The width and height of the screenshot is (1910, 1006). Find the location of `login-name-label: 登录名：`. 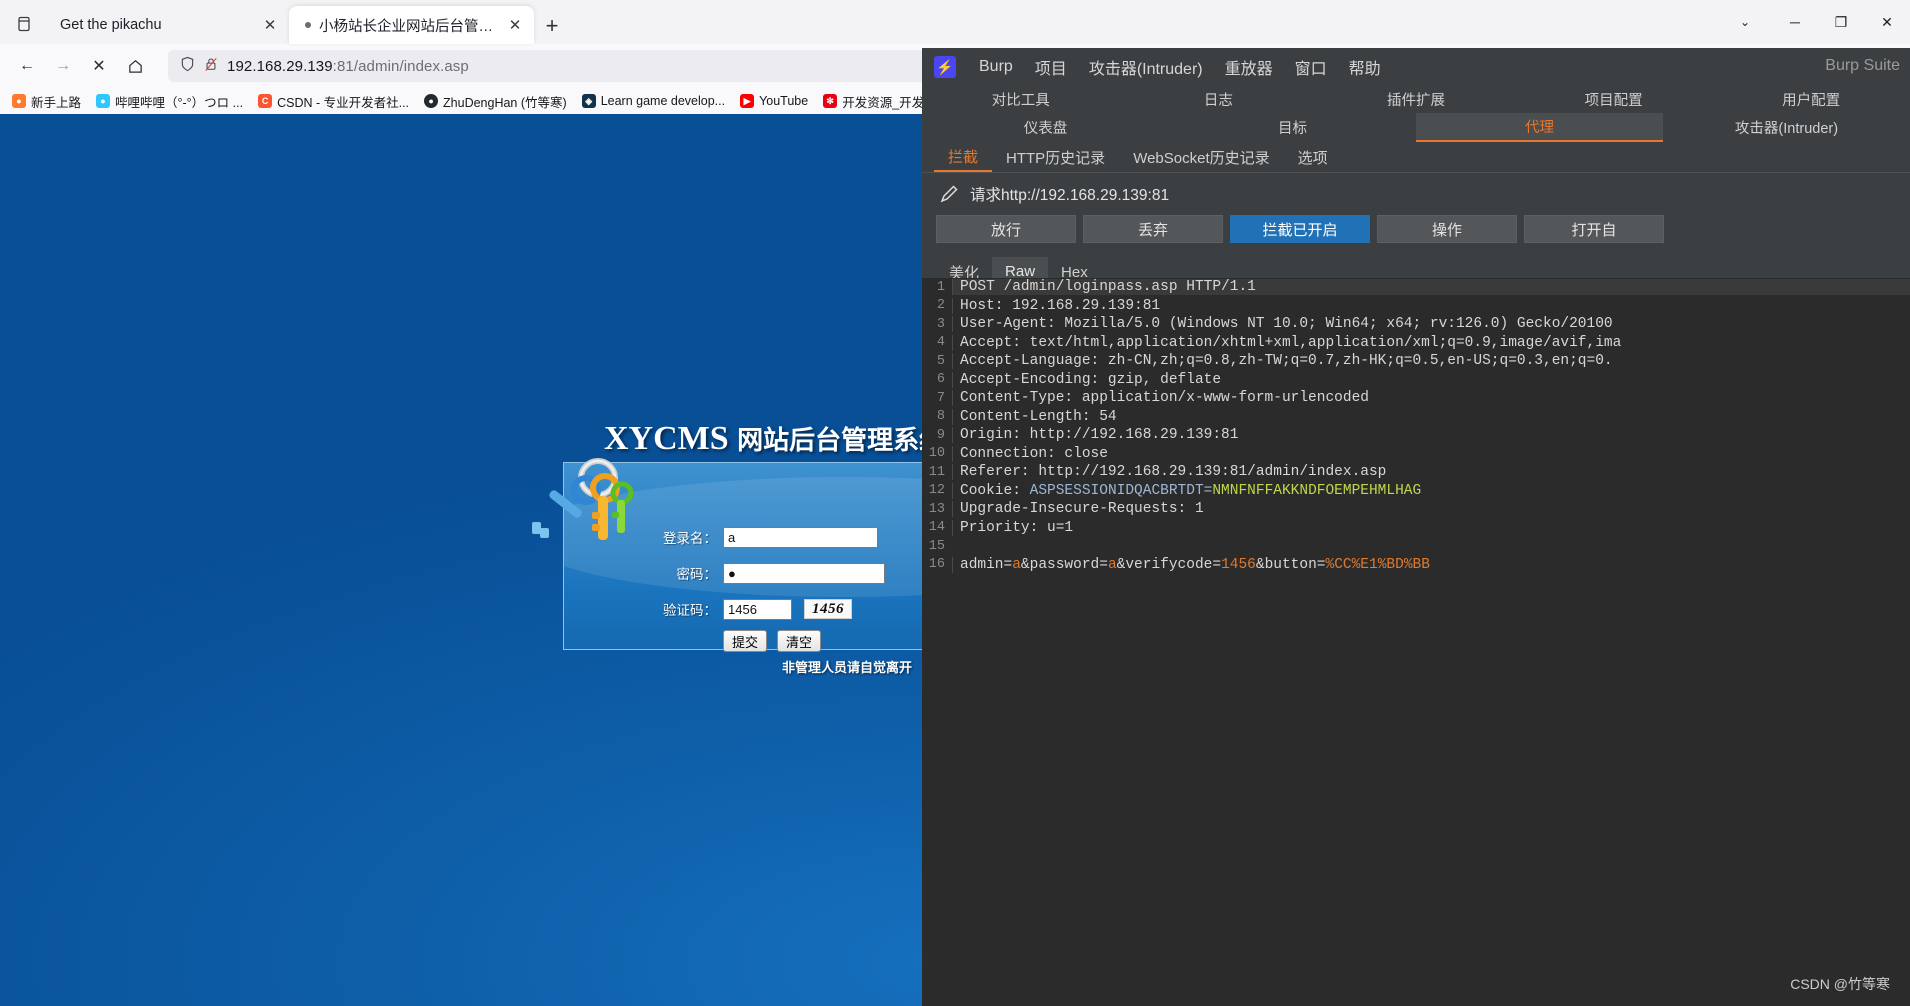

login-name-label: 登录名： is located at coordinates (690, 538).